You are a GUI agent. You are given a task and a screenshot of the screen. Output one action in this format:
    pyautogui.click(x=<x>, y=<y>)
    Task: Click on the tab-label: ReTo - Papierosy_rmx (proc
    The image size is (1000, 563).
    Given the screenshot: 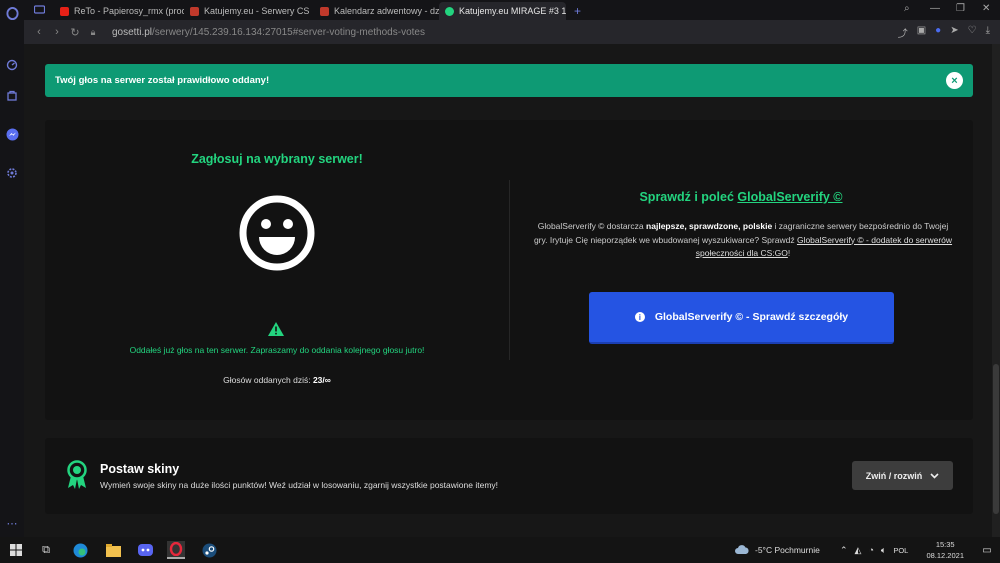 What is the action you would take?
    pyautogui.click(x=129, y=11)
    